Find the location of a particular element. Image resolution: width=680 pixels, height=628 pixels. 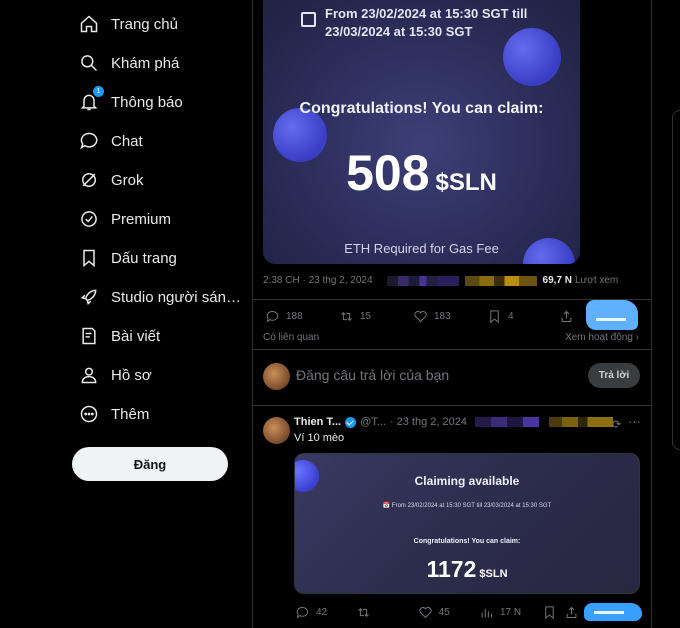

calendar-icon is located at coordinates (308, 19).